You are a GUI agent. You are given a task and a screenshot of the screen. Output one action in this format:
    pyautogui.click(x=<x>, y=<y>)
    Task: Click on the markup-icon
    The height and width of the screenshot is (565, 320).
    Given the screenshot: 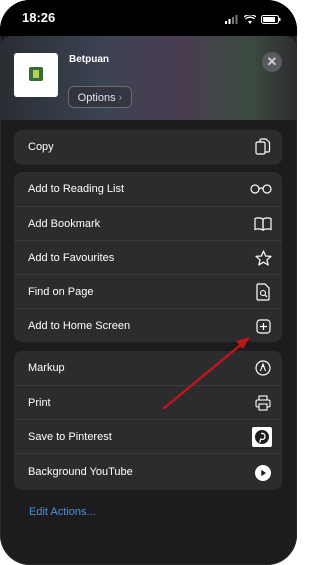 What is the action you would take?
    pyautogui.click(x=263, y=368)
    